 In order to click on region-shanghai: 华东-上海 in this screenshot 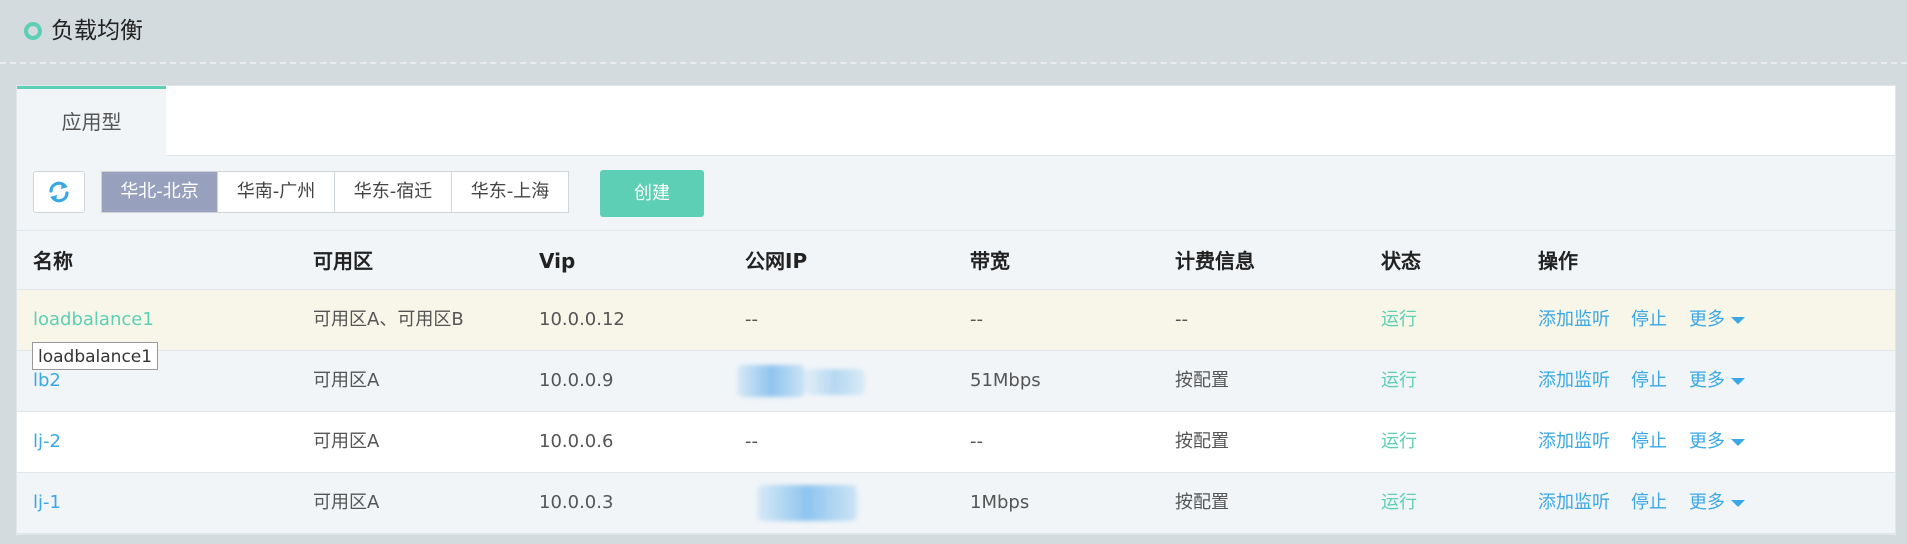, I will do `click(510, 192)`.